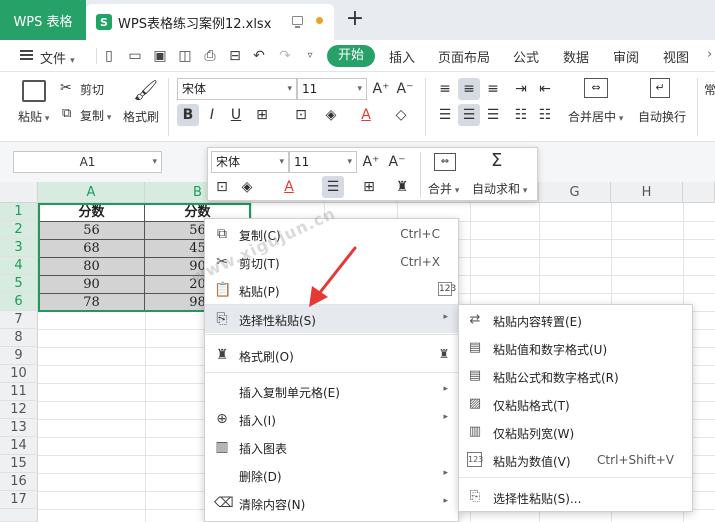  What do you see at coordinates (310, 56) in the screenshot?
I see `customize-chevron-icon: ▿` at bounding box center [310, 56].